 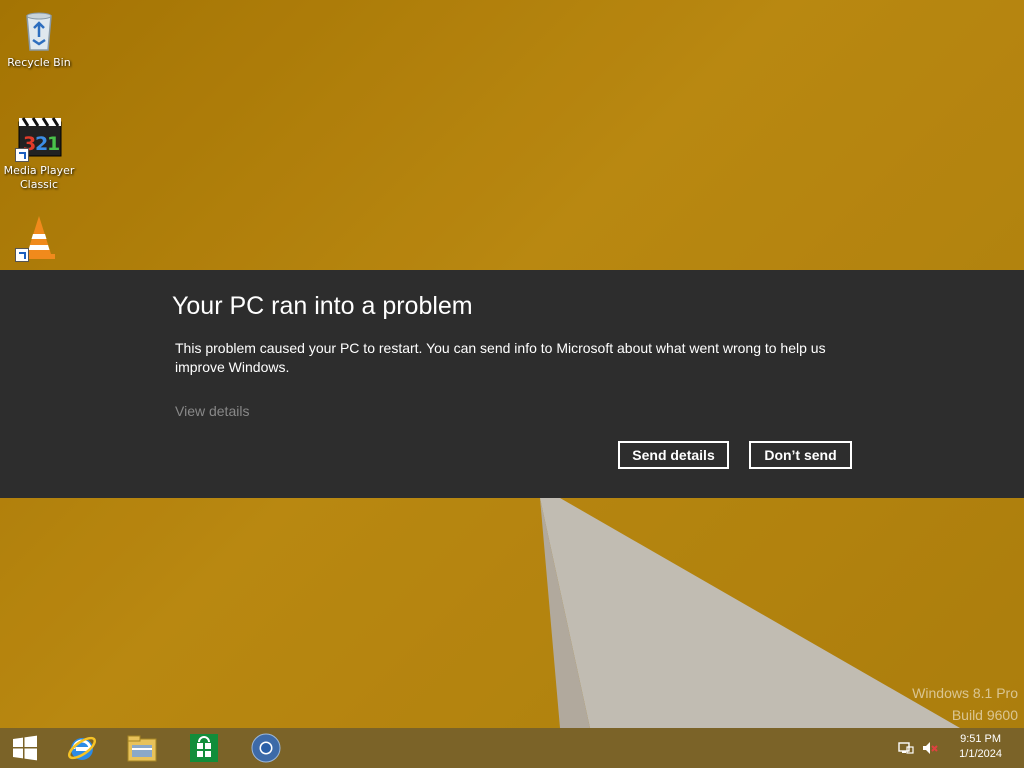 I want to click on file-explorer-icon, so click(x=142, y=748).